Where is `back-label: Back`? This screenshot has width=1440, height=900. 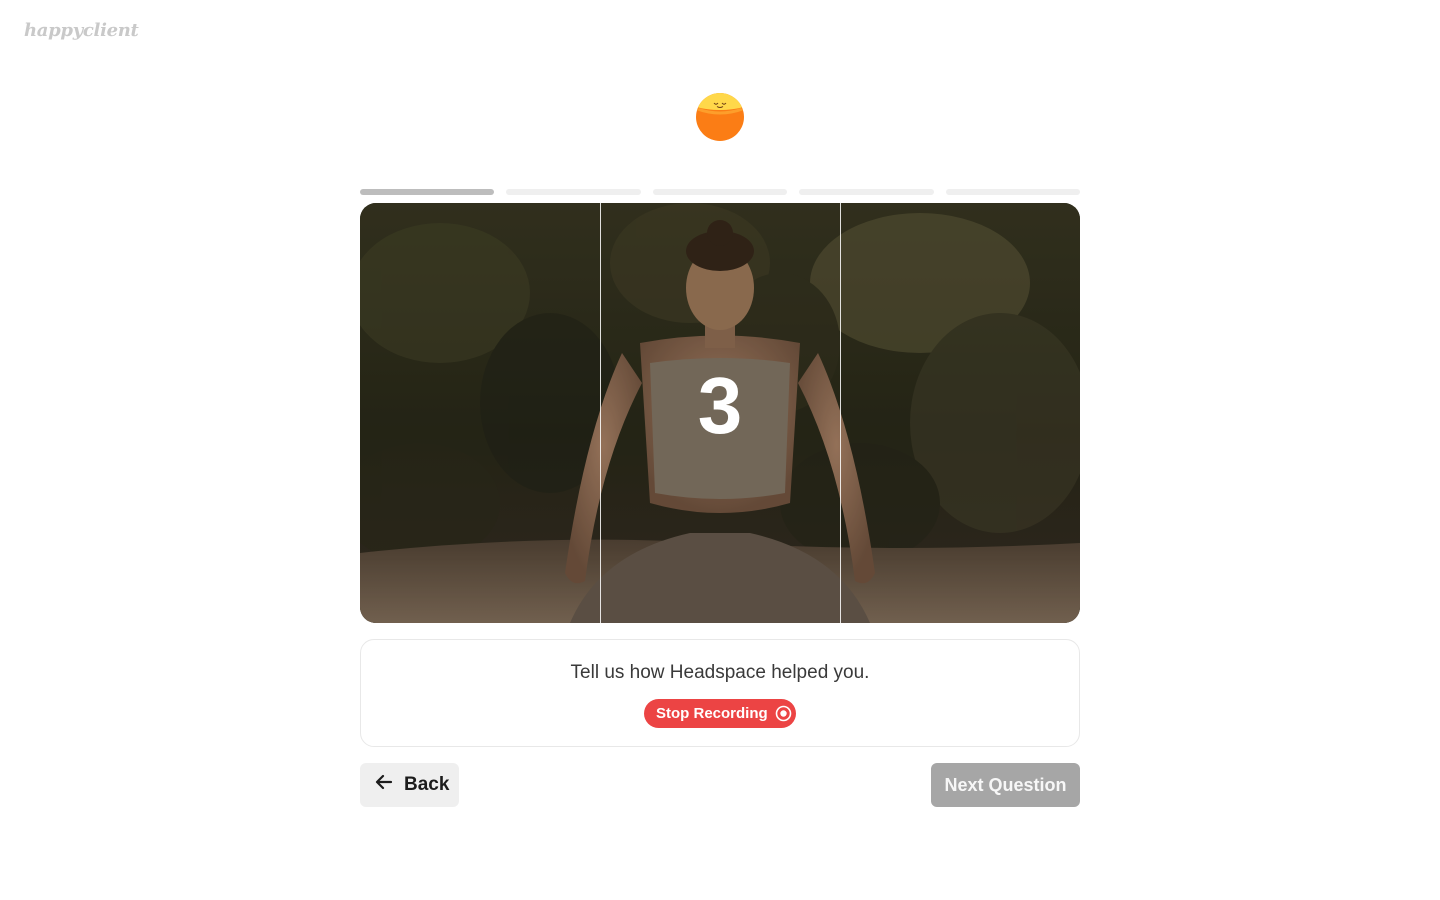
back-label: Back is located at coordinates (427, 784).